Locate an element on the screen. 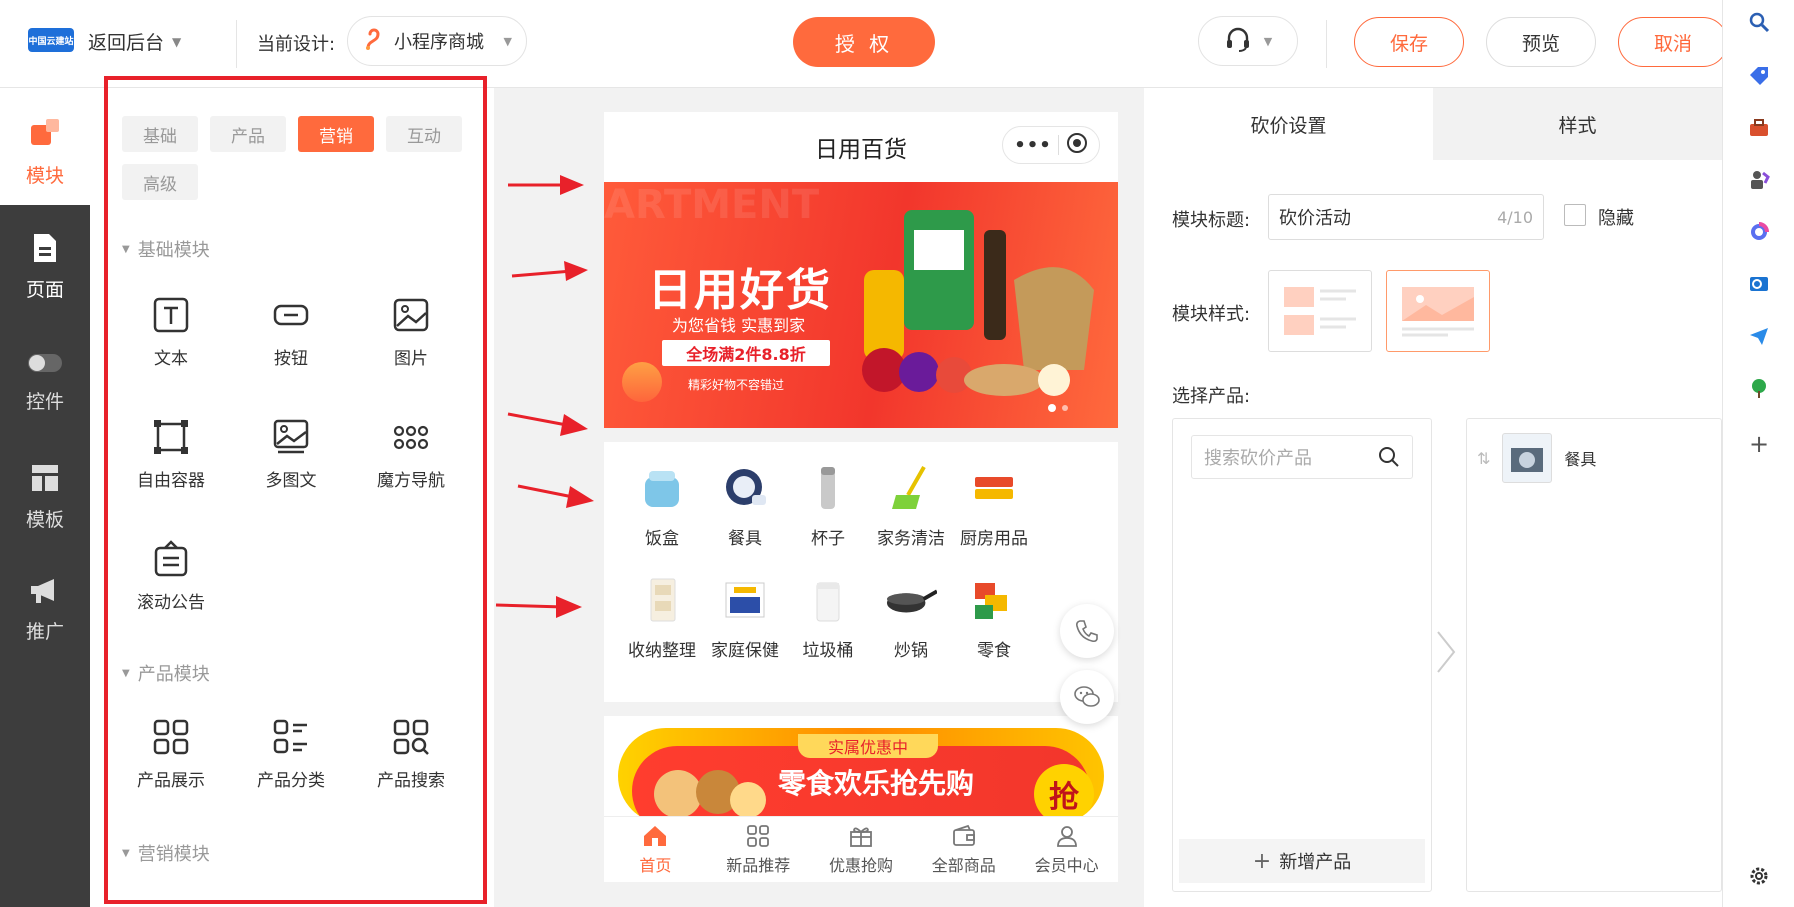  component-multi-image-text: 多图文 is located at coordinates (291, 454).